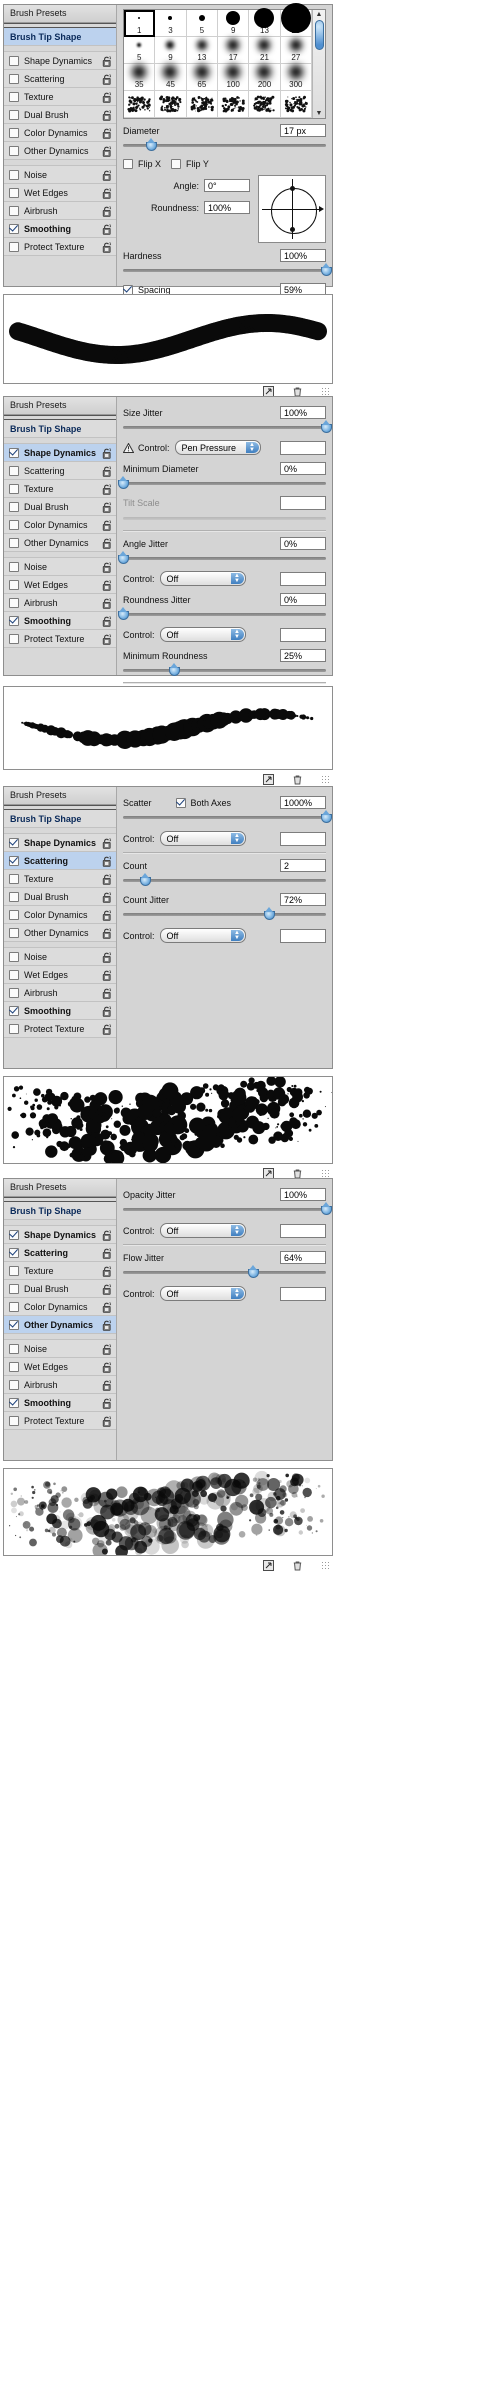 The width and height of the screenshot is (500, 2403). I want to click on count-jitter-knob, so click(270, 913).